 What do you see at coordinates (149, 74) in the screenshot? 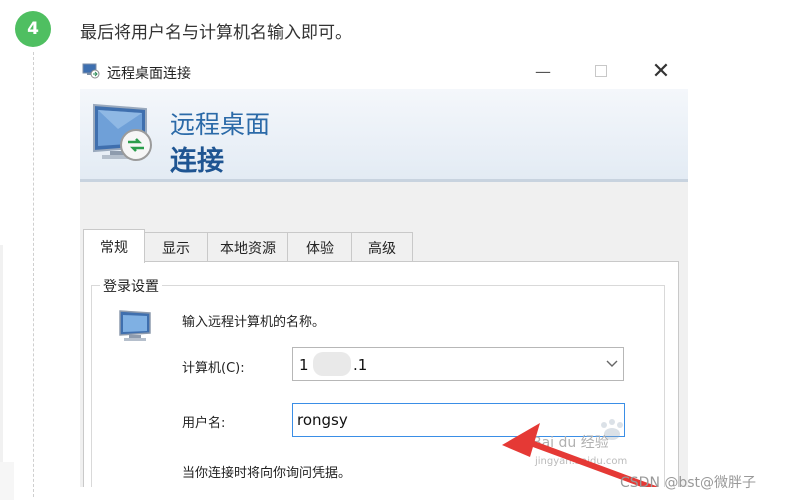
I see `window-title: 远程桌面连接` at bounding box center [149, 74].